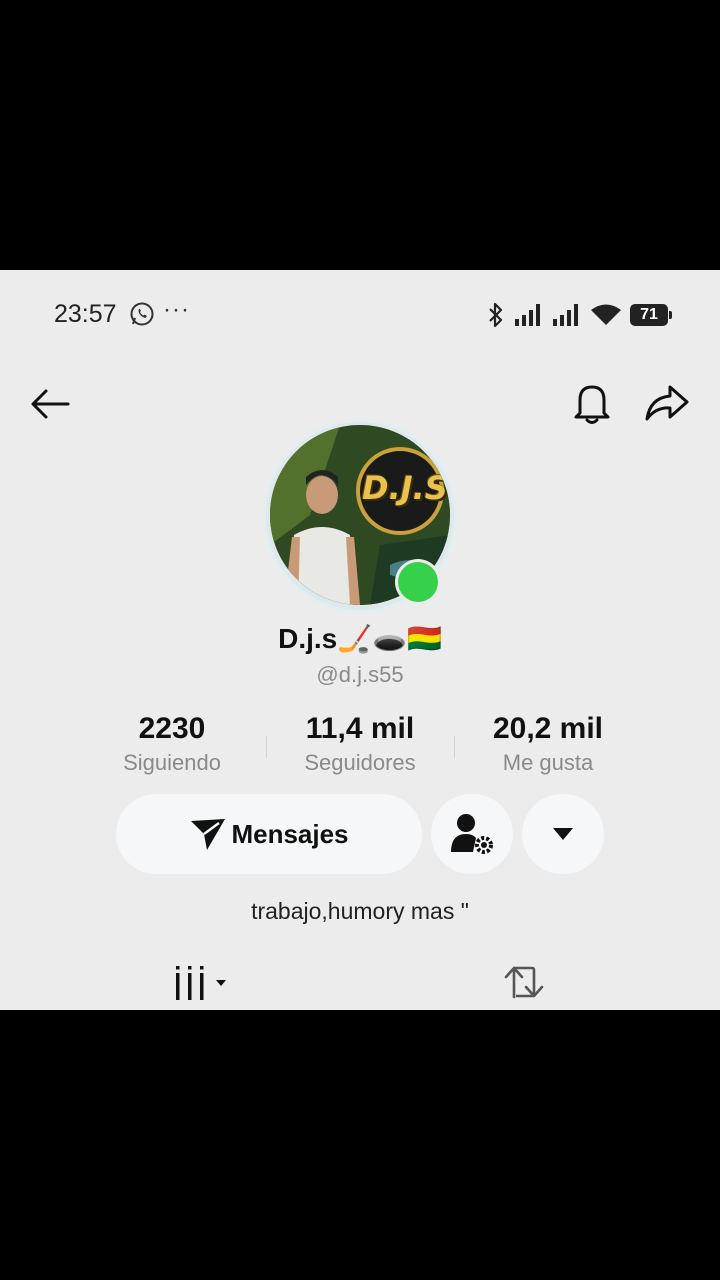  I want to click on repost-icon, so click(524, 982).